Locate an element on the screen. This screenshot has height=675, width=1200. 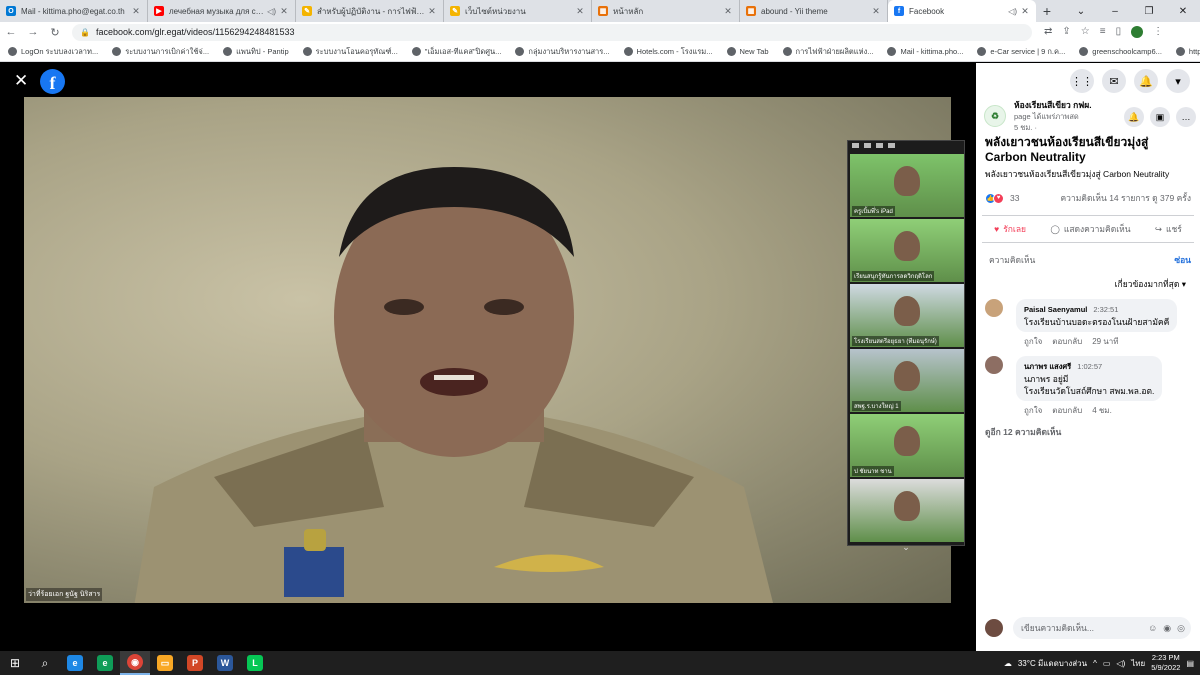
account-menu-icon: ▾ is located at coordinates (1178, 81).